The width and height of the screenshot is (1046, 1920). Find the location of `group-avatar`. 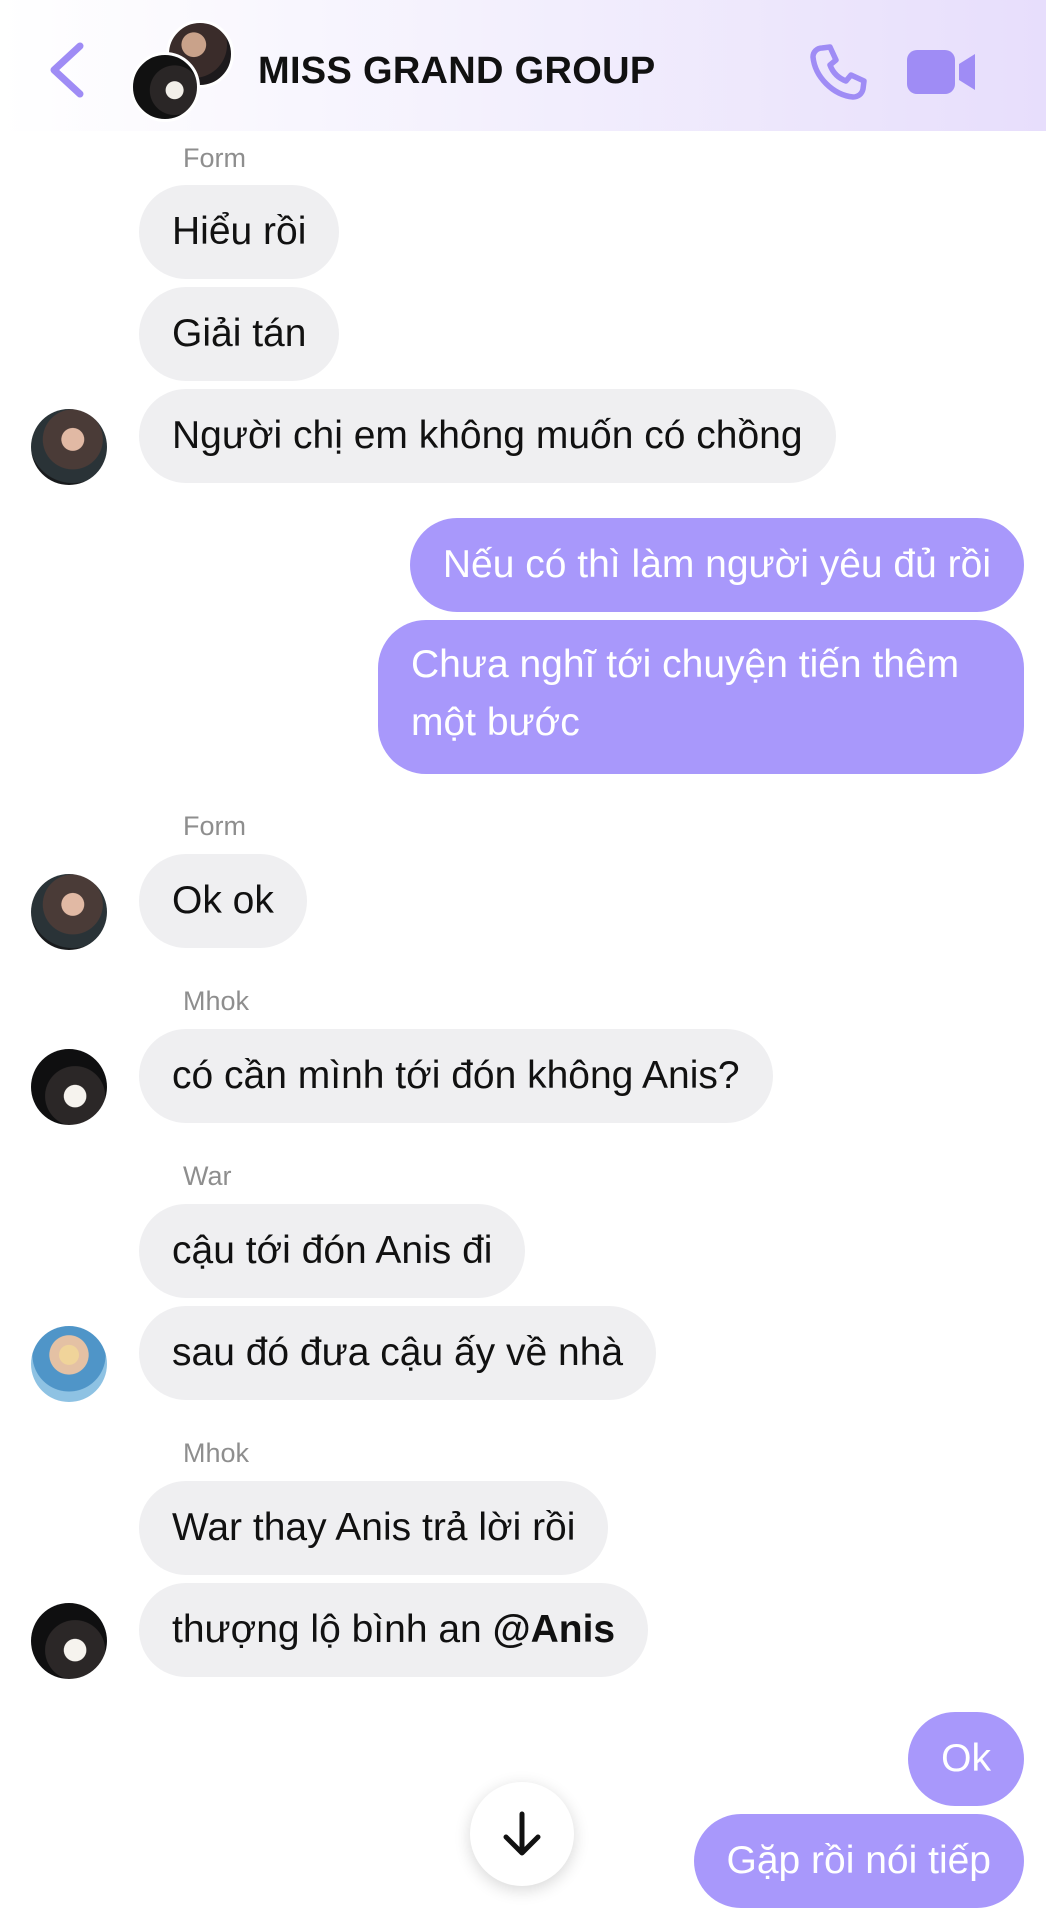

group-avatar is located at coordinates (183, 71).